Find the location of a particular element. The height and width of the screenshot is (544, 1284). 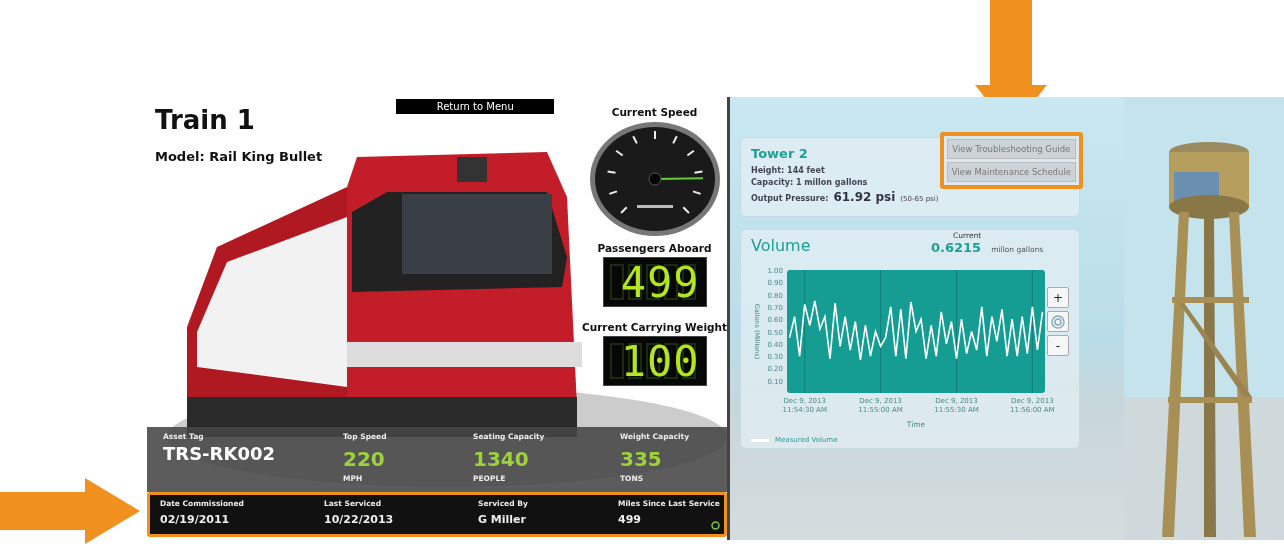

reset-zoom-button is located at coordinates (1058, 321).